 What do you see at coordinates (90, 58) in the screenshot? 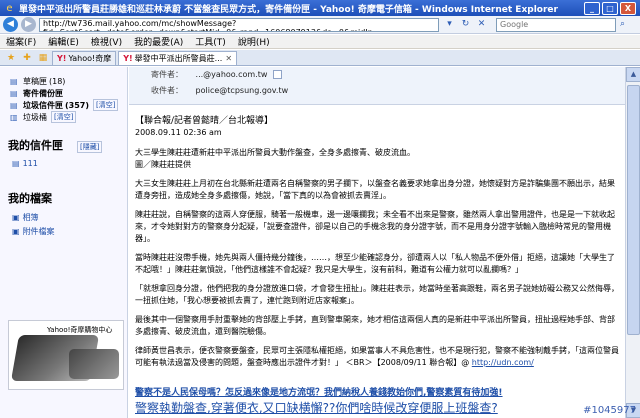
I see `tab-label: Yahoo!奇摩` at bounding box center [90, 58].